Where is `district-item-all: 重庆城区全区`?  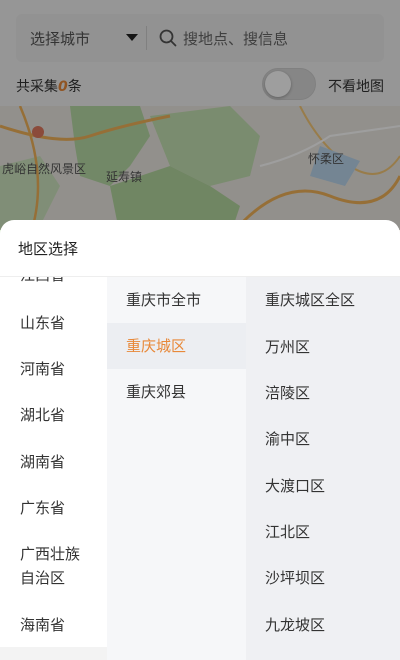 district-item-all: 重庆城区全区 is located at coordinates (310, 300).